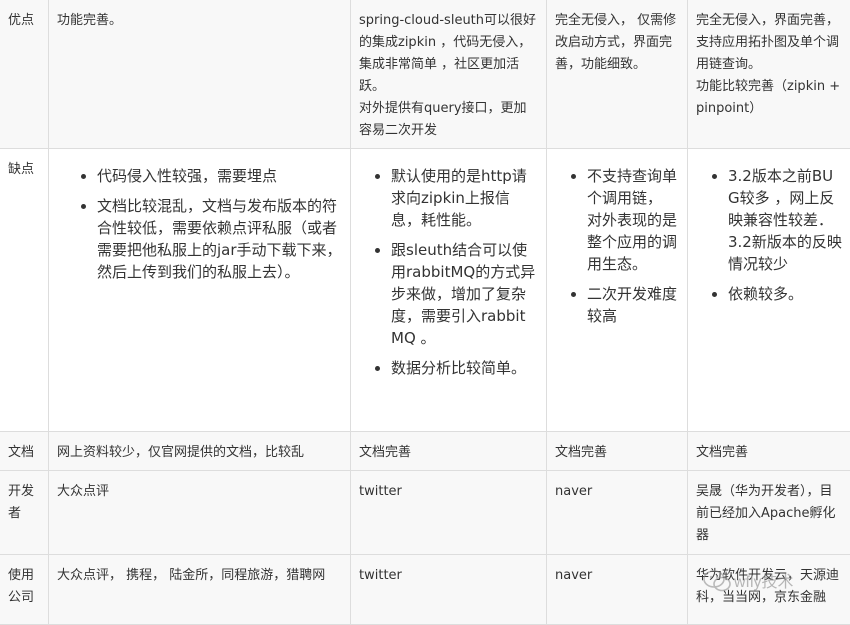 The width and height of the screenshot is (850, 625). I want to click on list-item: 不支持查询单个调用链， 对外表现的是整个应用的调用生态。, so click(633, 220).